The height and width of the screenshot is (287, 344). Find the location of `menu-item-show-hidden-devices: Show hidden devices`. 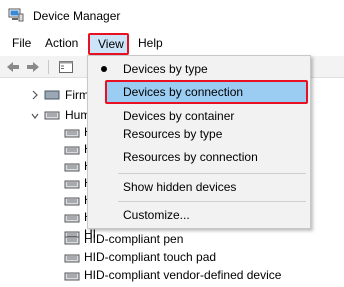

menu-item-show-hidden-devices: Show hidden devices is located at coordinates (199, 187).